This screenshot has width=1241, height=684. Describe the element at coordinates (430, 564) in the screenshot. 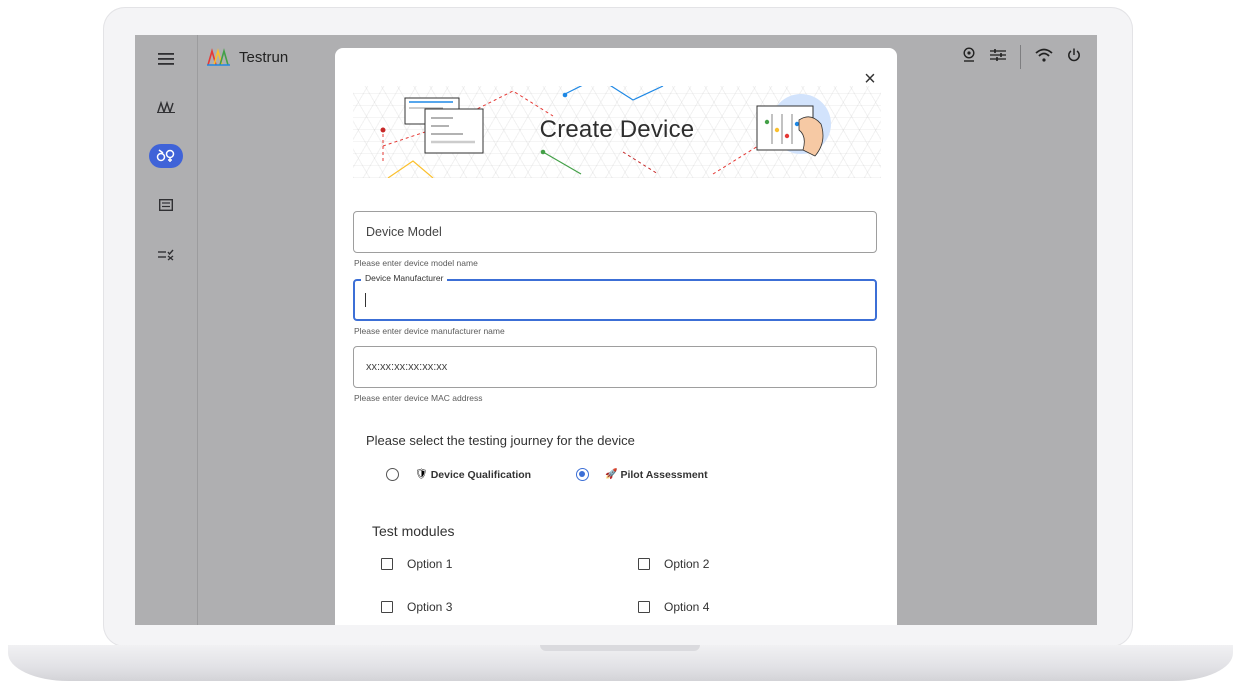

I see `module-option-label: Option 1` at that location.